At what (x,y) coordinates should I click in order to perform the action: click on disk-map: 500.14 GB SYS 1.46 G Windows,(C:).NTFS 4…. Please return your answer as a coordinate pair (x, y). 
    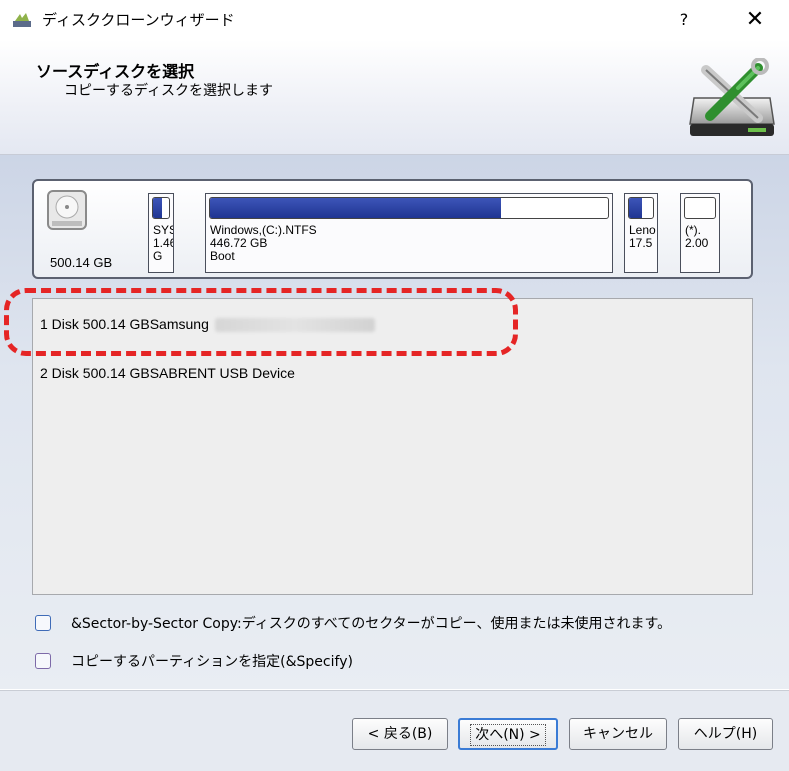
    Looking at the image, I should click on (392, 229).